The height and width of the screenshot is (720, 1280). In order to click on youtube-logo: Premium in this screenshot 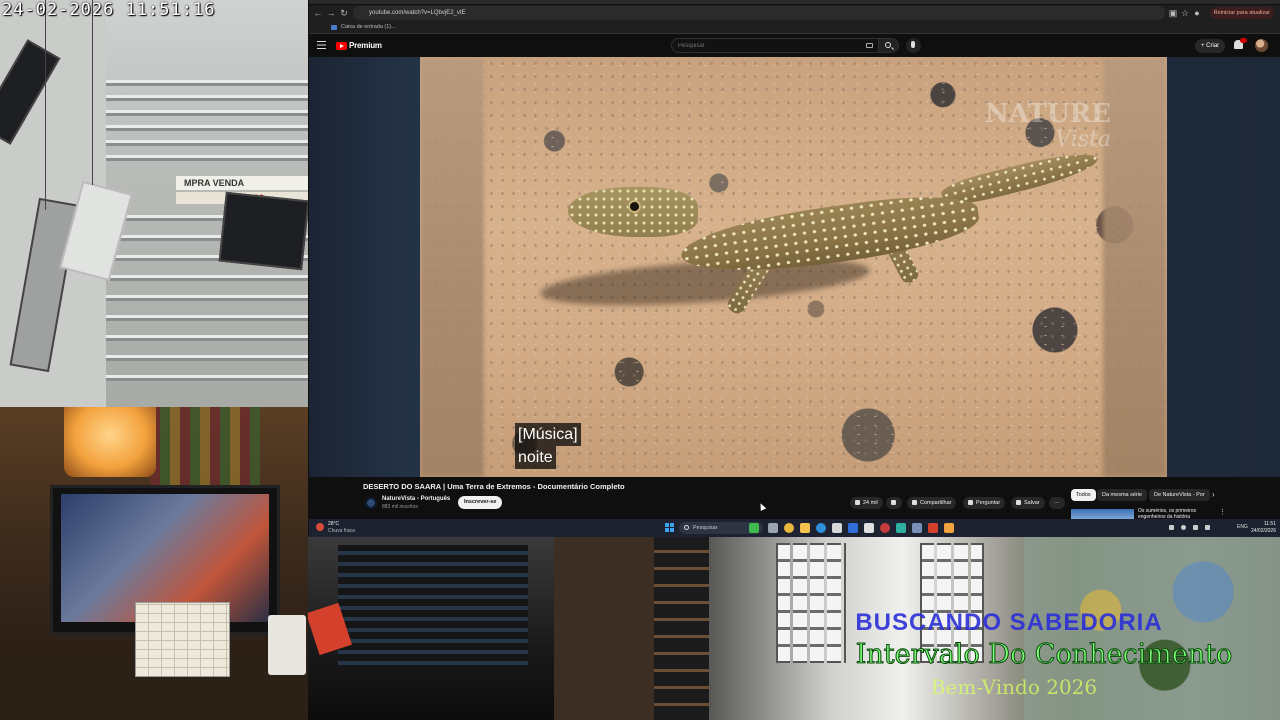, I will do `click(359, 45)`.